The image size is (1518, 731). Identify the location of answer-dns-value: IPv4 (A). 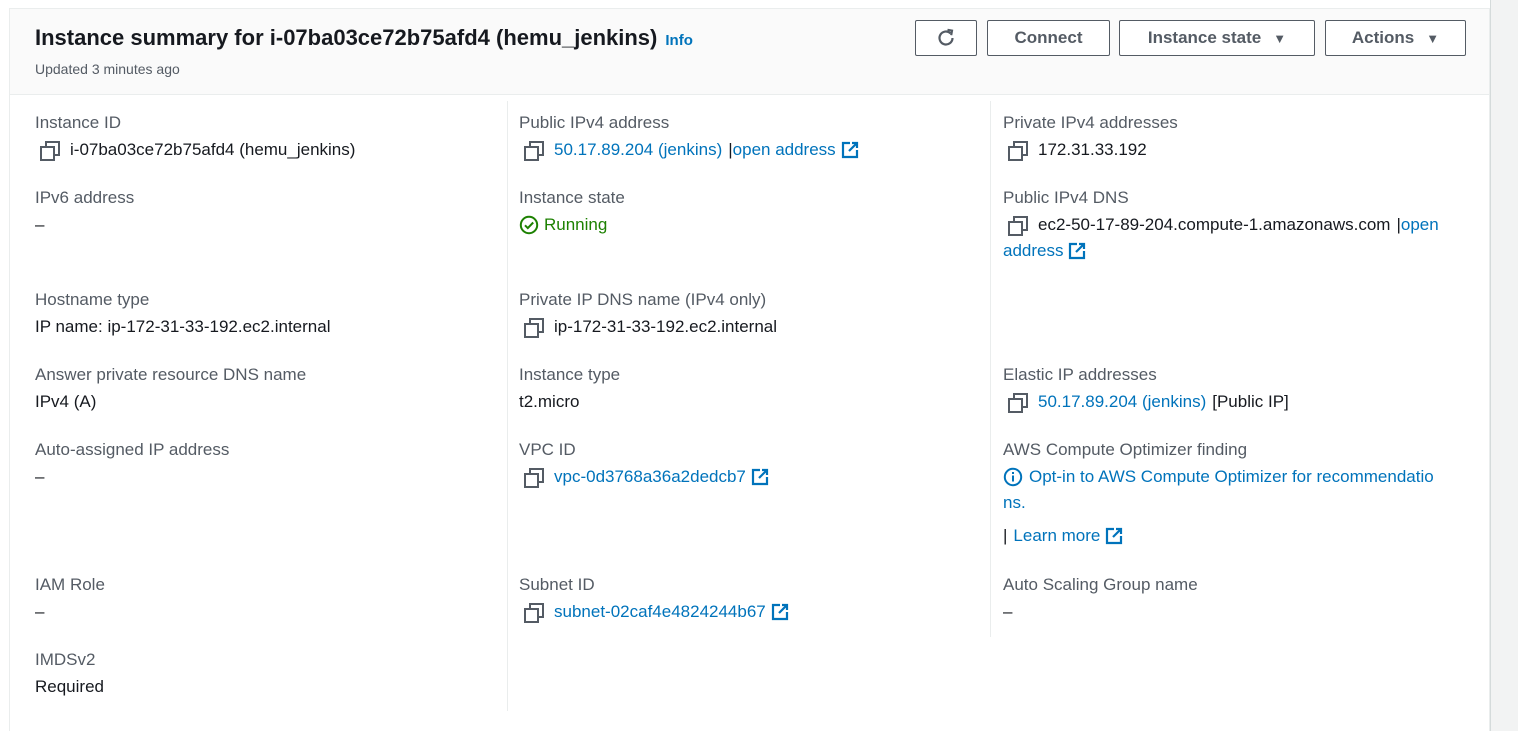
(66, 401).